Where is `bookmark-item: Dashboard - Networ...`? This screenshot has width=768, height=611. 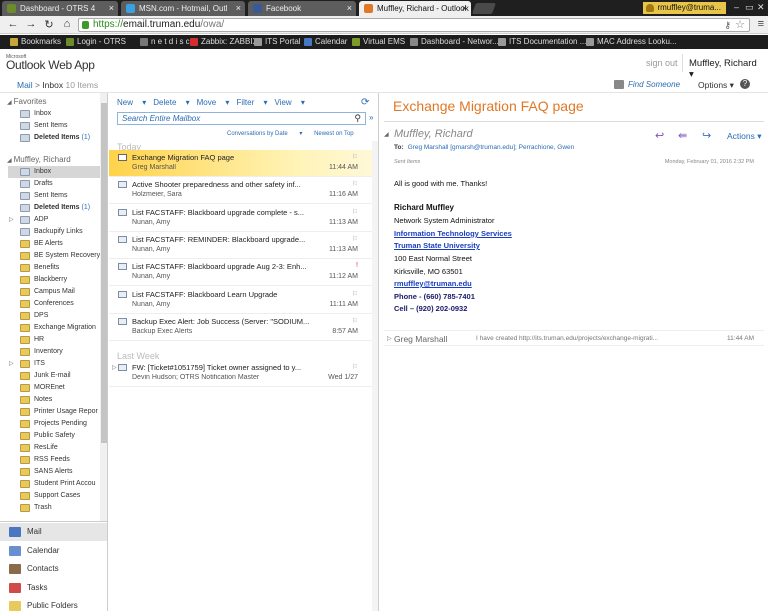 bookmark-item: Dashboard - Networ... is located at coordinates (454, 41).